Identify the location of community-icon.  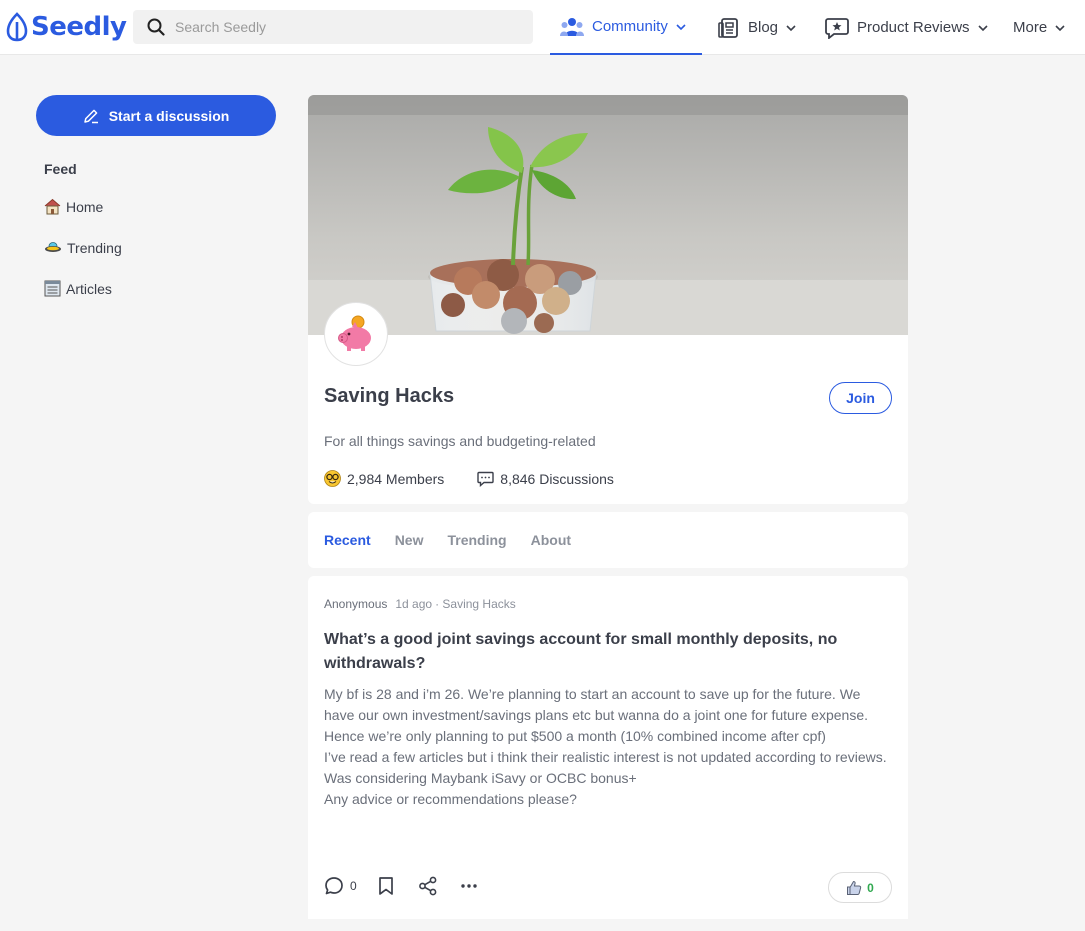
(572, 26).